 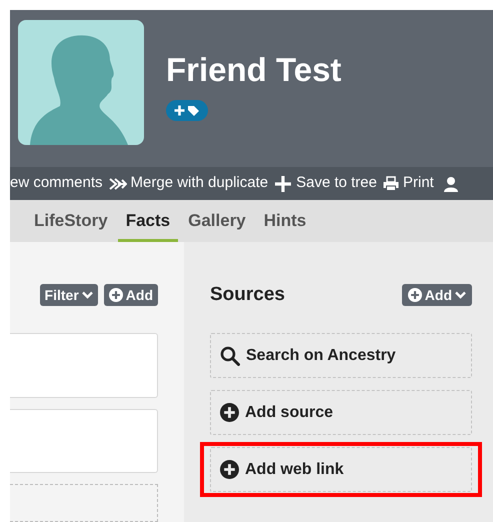 I want to click on sources-heading: Sources, so click(x=247, y=294).